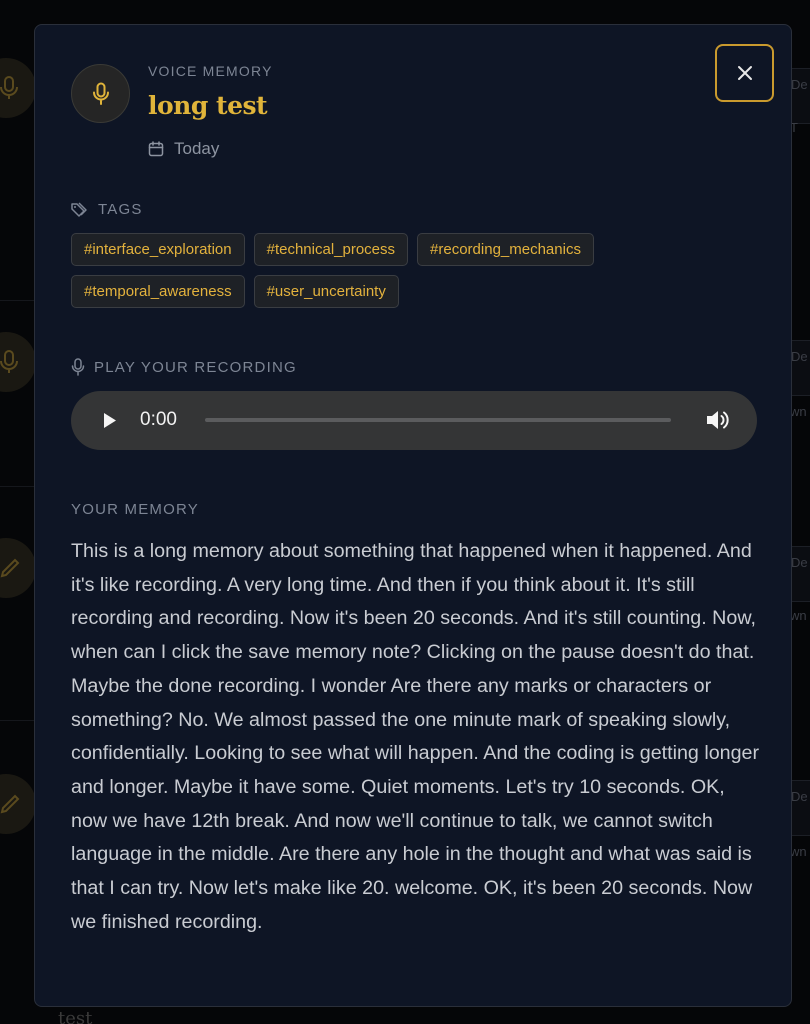 The height and width of the screenshot is (1024, 810). What do you see at coordinates (331, 249) in the screenshot?
I see `tag-chip: #technical_process` at bounding box center [331, 249].